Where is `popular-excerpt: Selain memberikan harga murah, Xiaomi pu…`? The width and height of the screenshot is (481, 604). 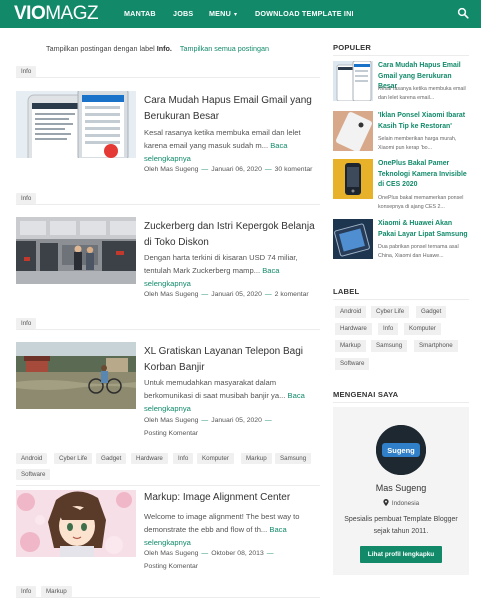
popular-excerpt: Selain memberikan harga murah, Xiaomi pu… is located at coordinates (417, 143).